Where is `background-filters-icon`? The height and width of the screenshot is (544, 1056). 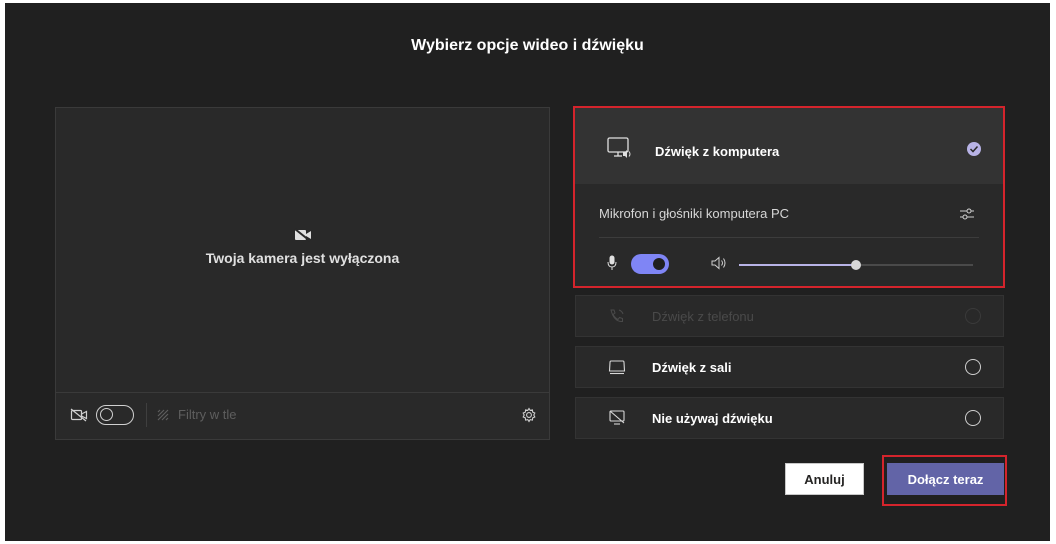 background-filters-icon is located at coordinates (163, 414).